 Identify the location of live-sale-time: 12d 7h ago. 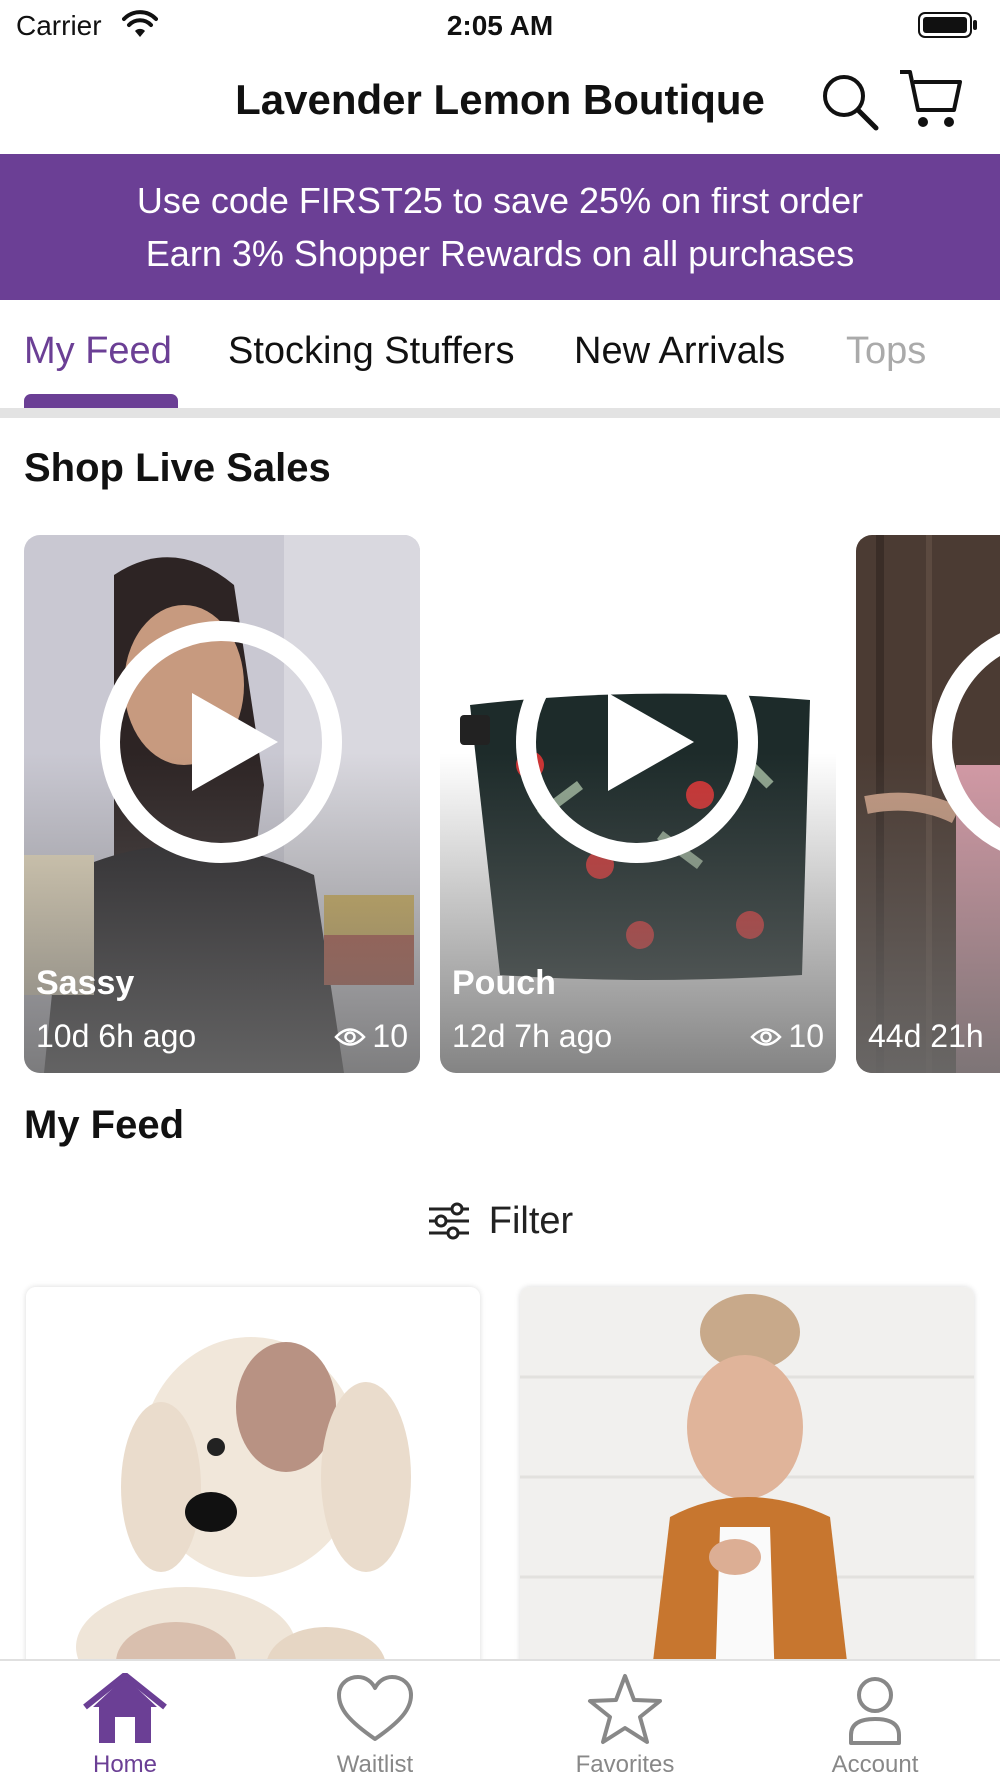
(532, 1036).